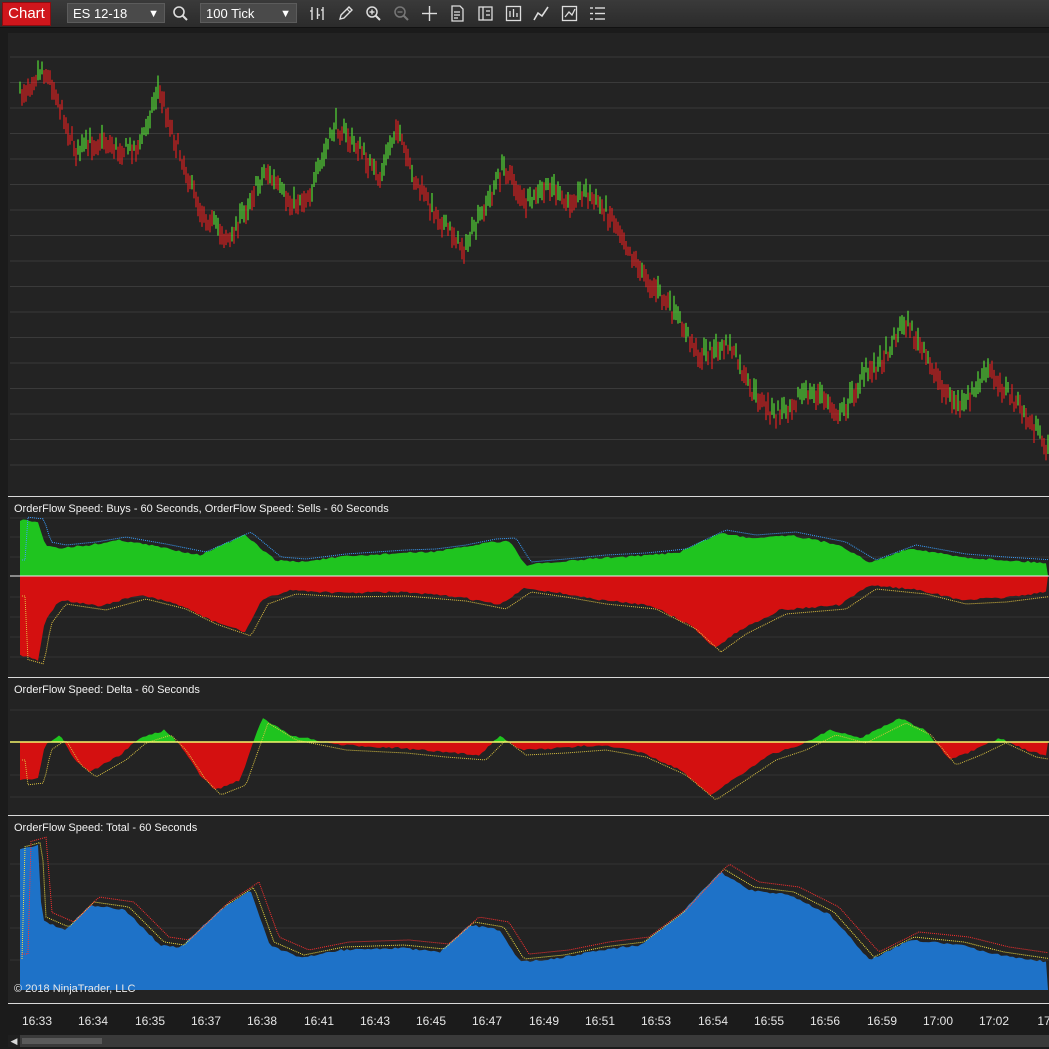 The height and width of the screenshot is (1049, 1049). I want to click on total-ma-line, so click(535, 900).